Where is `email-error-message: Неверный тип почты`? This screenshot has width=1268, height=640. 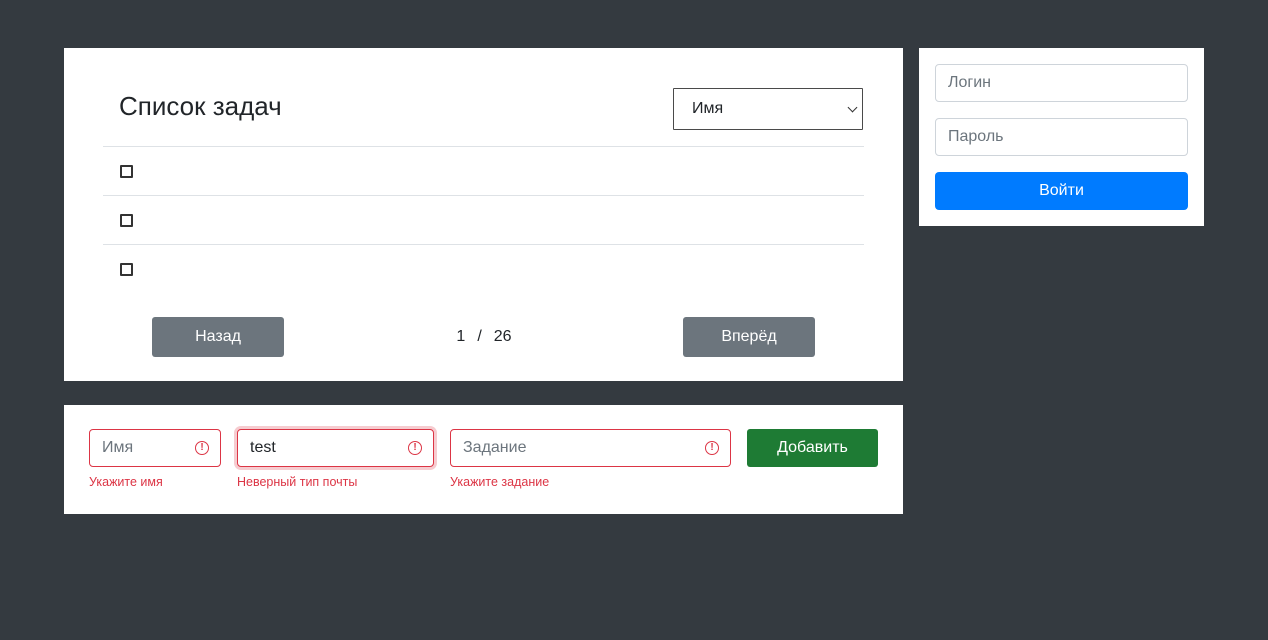
email-error-message: Неверный тип почты is located at coordinates (297, 482).